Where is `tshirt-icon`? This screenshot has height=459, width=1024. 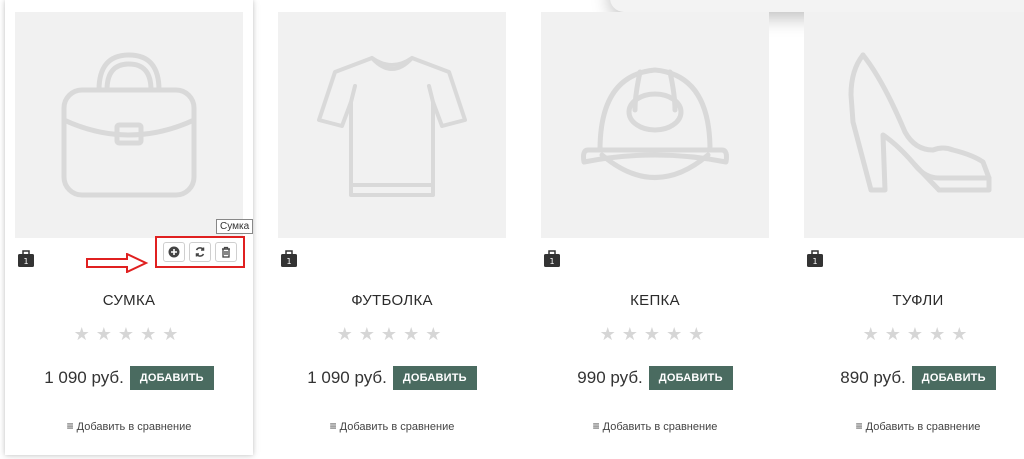 tshirt-icon is located at coordinates (392, 126).